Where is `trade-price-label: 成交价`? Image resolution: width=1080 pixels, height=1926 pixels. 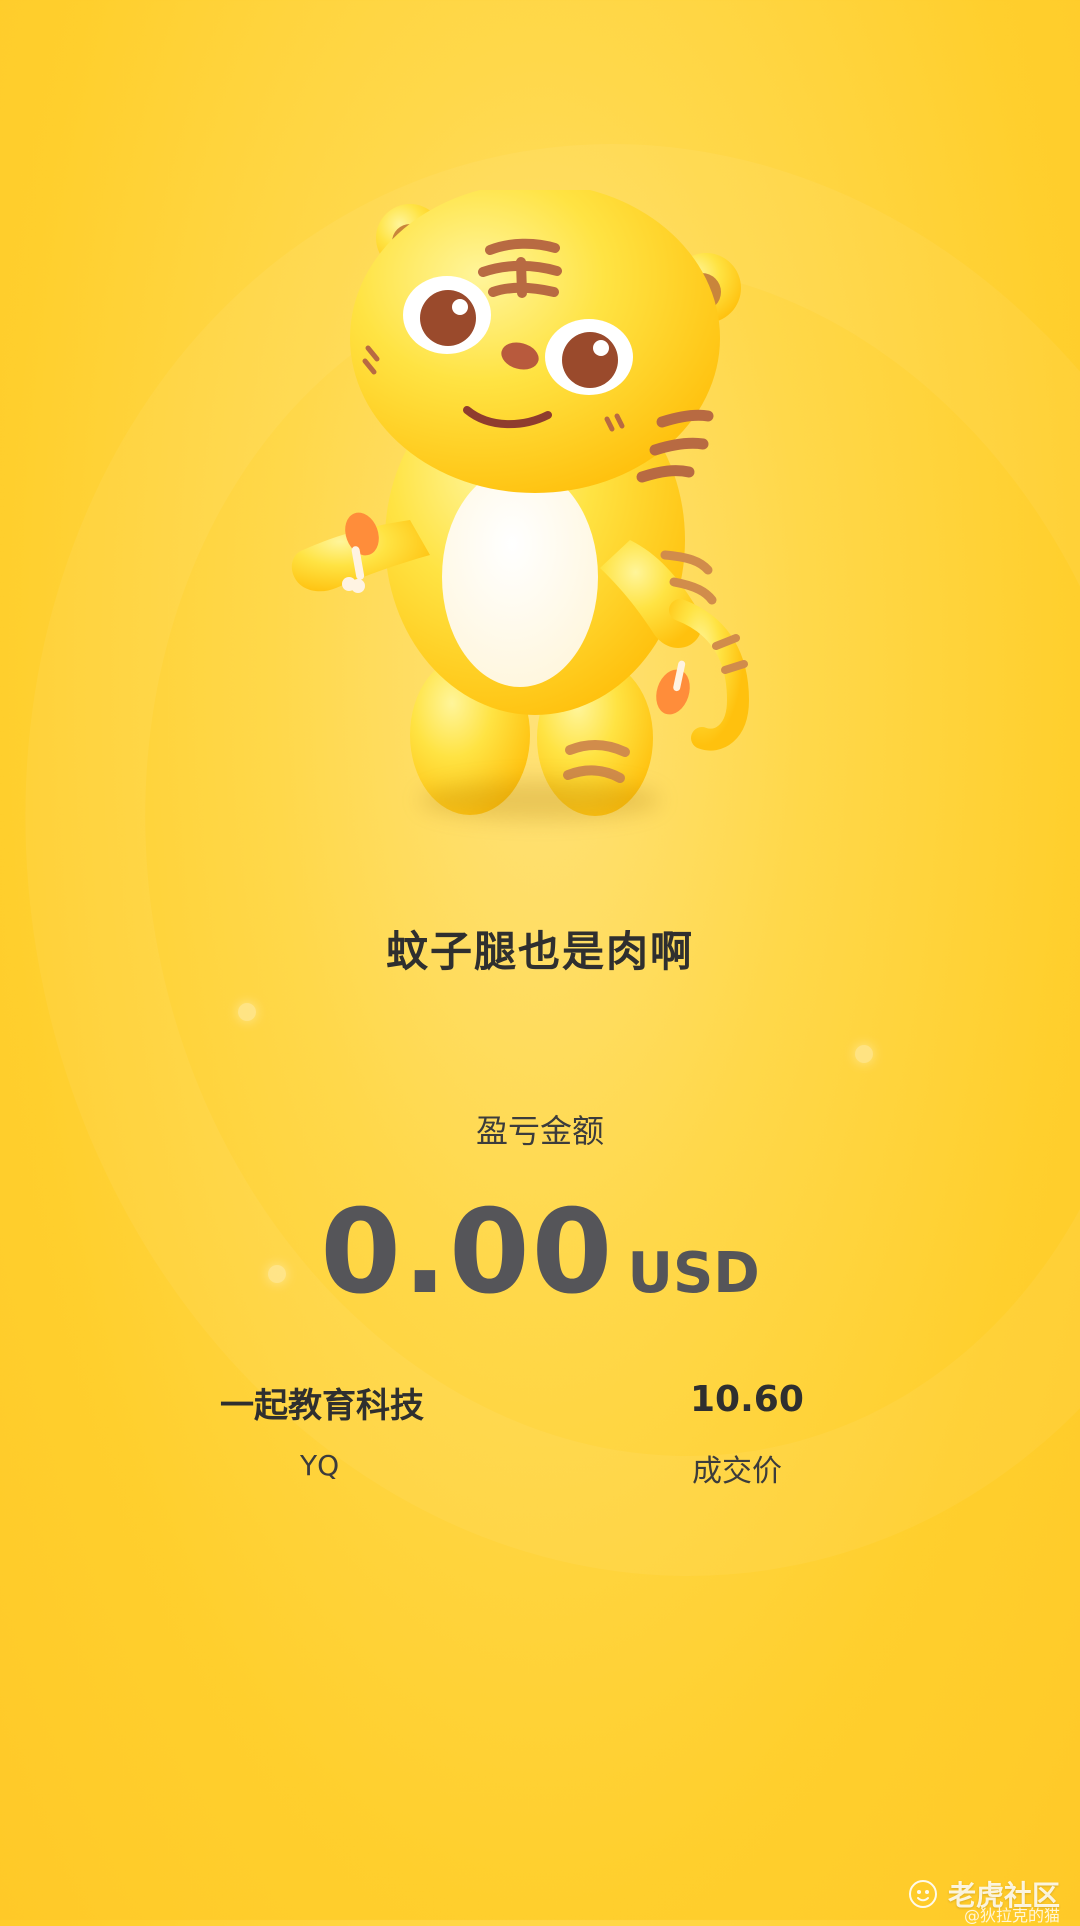 trade-price-label: 成交价 is located at coordinates (737, 1471).